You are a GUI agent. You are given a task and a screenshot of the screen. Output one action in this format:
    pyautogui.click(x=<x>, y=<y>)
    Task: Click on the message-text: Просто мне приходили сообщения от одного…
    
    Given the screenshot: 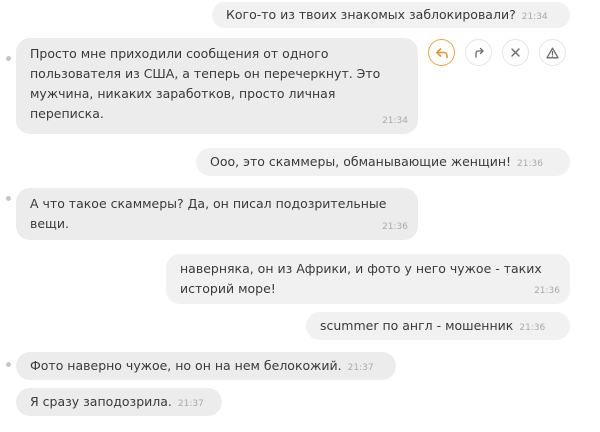 What is the action you would take?
    pyautogui.click(x=205, y=83)
    